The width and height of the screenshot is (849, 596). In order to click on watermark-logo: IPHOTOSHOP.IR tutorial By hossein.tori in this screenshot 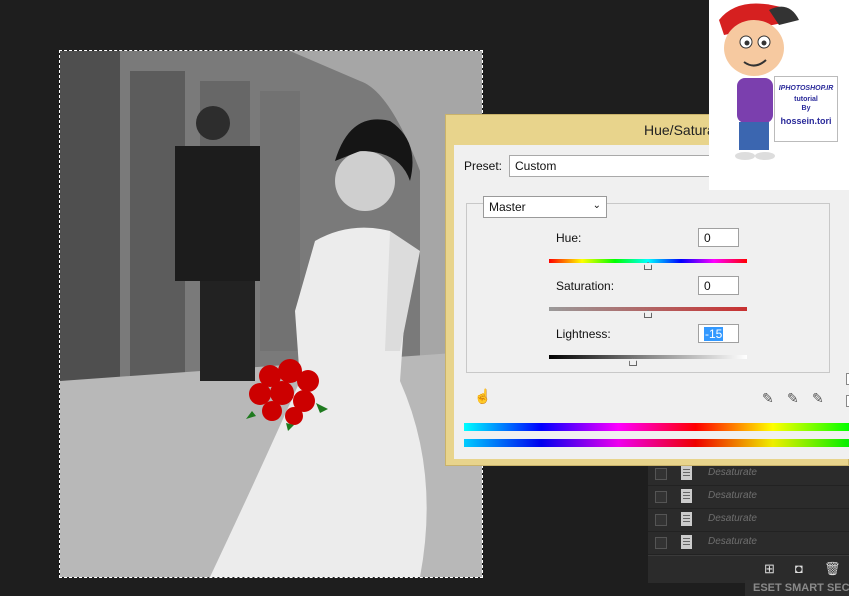, I will do `click(779, 95)`.